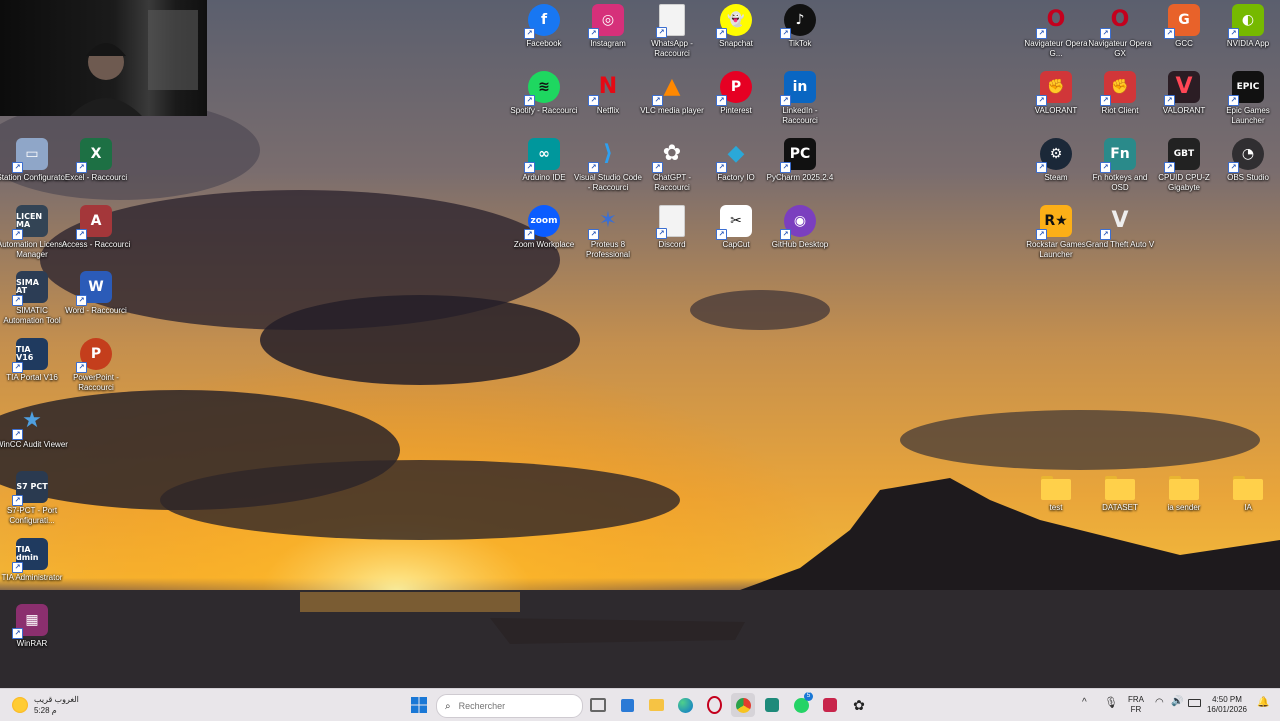  Describe the element at coordinates (800, 98) in the screenshot. I see `desktop-icon-linkedin: in ↗ LinkedIn - Raccourci` at that location.